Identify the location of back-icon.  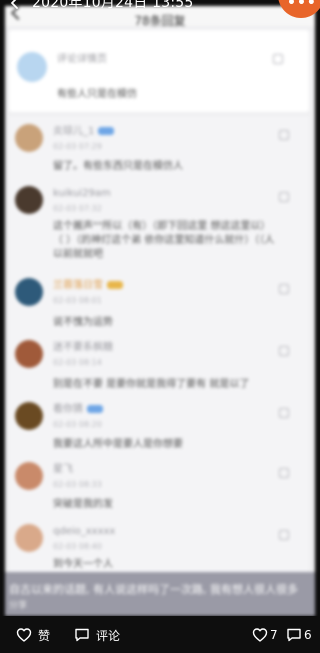
(15, 5).